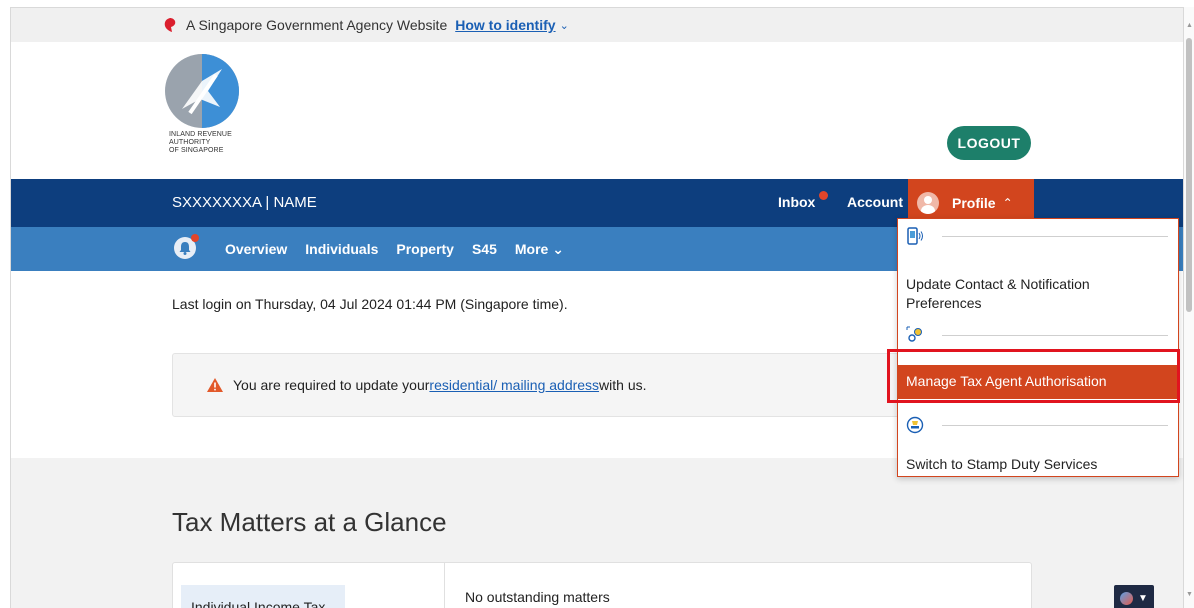 The height and width of the screenshot is (608, 1194). I want to click on iras-logo-text: INLAND REVENUE AUTHORITY OF SINGAPORE, so click(200, 143).